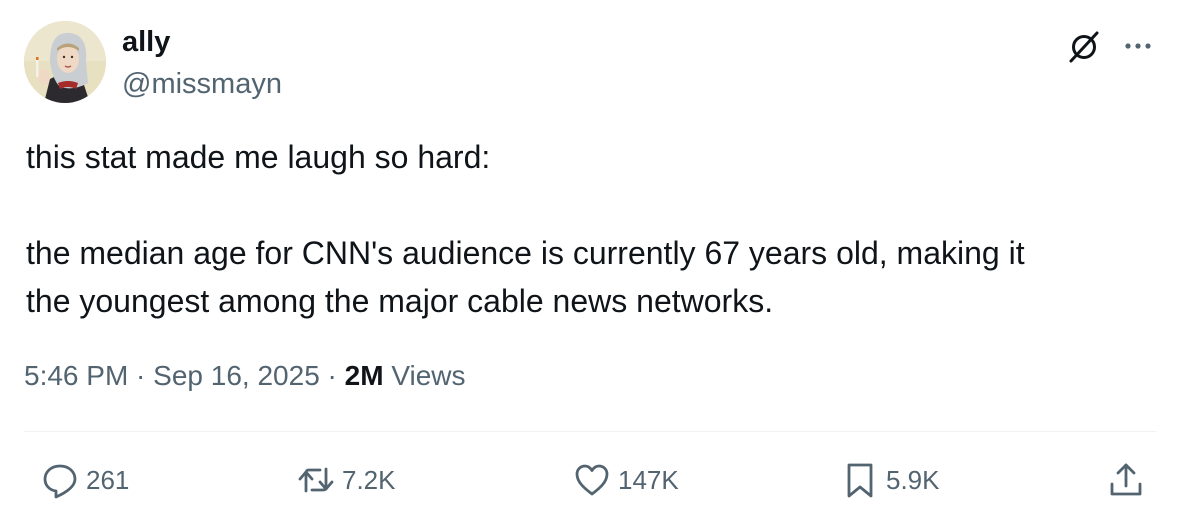  Describe the element at coordinates (236, 375) in the screenshot. I see `tweet-date: Sep 16, 2025` at that location.